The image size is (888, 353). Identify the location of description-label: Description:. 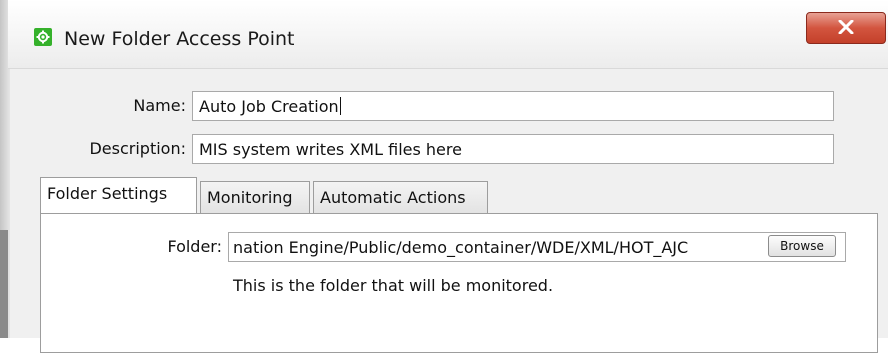
(137, 148).